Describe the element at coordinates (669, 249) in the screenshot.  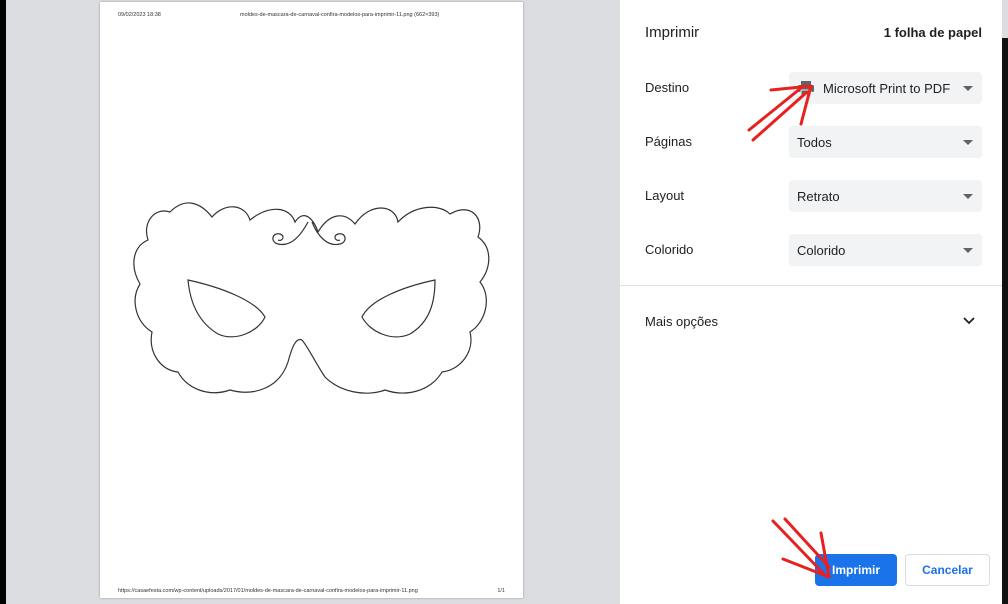
I see `color-label: Colorido` at that location.